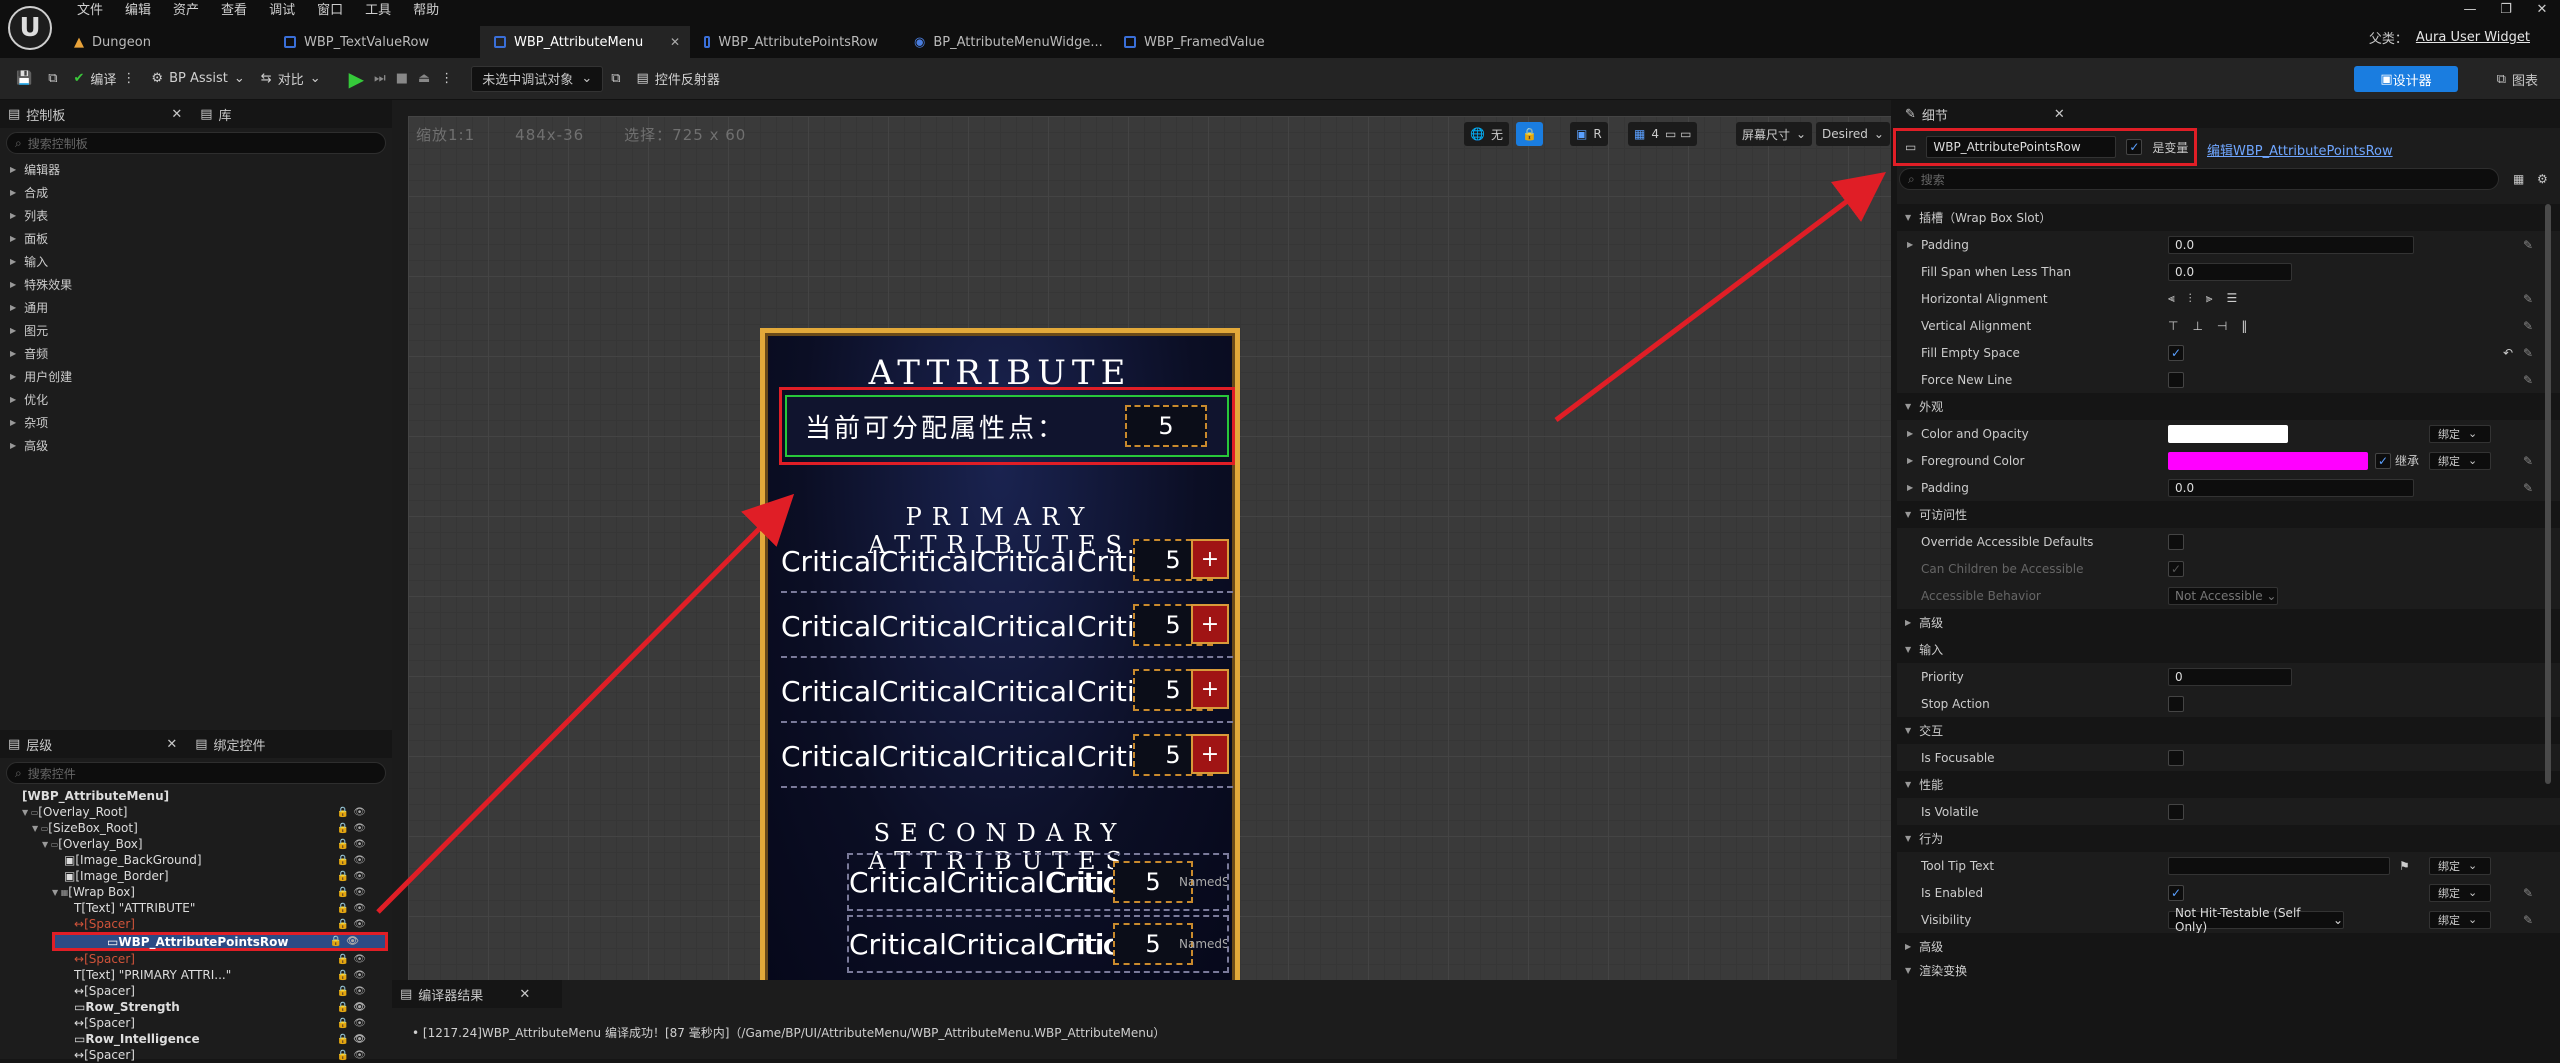 Image resolution: width=2560 pixels, height=1063 pixels. What do you see at coordinates (138, 11) in the screenshot?
I see `menu-edit: 编辑` at bounding box center [138, 11].